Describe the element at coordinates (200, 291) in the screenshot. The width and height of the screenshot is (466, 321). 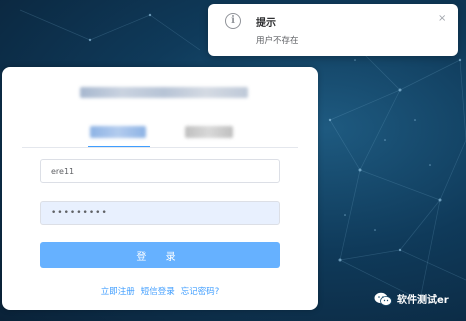
I see `forgot-password-link: 忘记密码?` at that location.